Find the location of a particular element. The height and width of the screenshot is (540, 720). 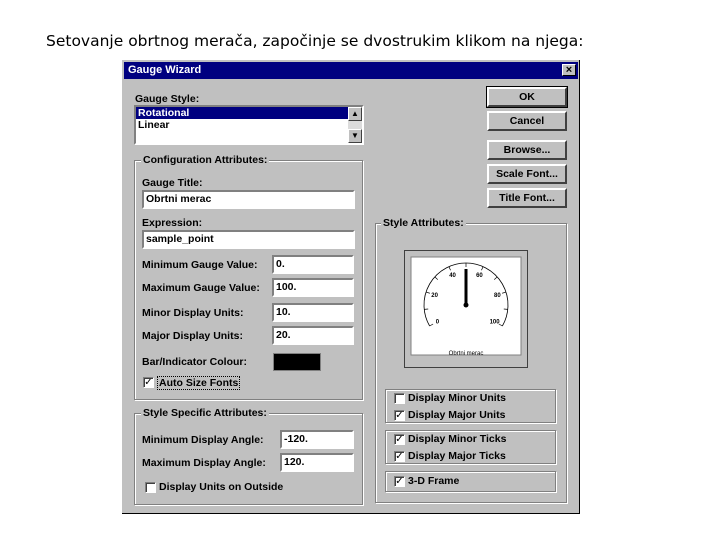

major-display-units-input: 20. is located at coordinates (313, 335).